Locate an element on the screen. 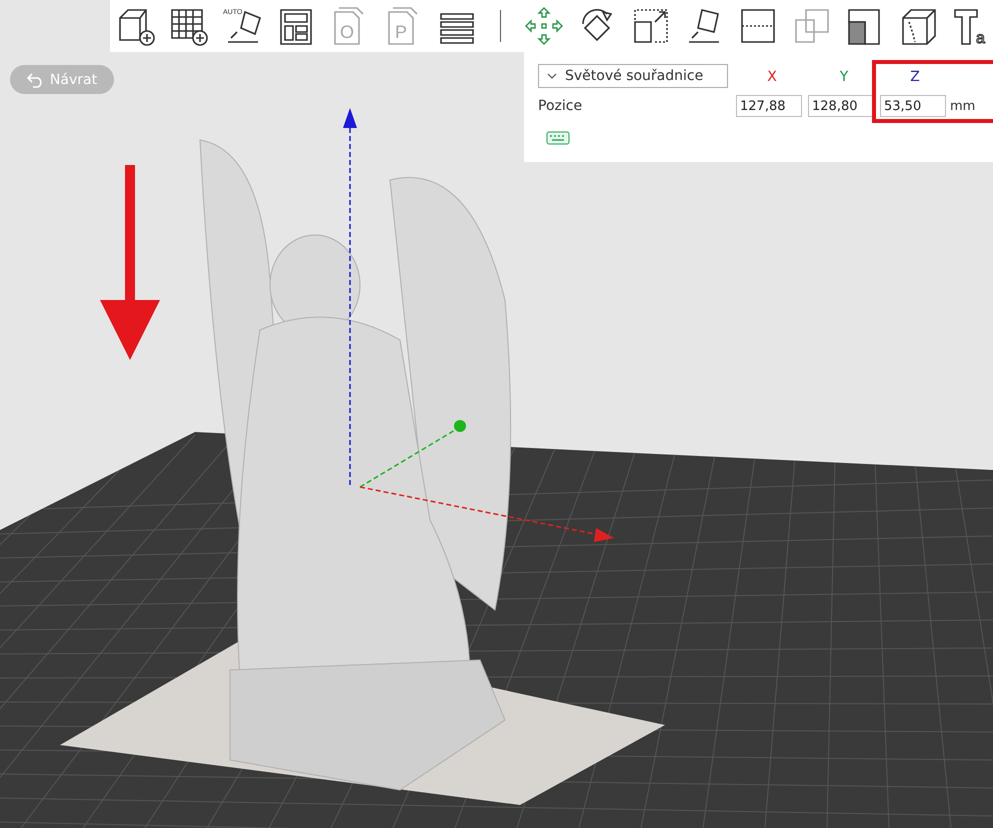 This screenshot has height=828, width=993. unit-label: mm is located at coordinates (963, 106).